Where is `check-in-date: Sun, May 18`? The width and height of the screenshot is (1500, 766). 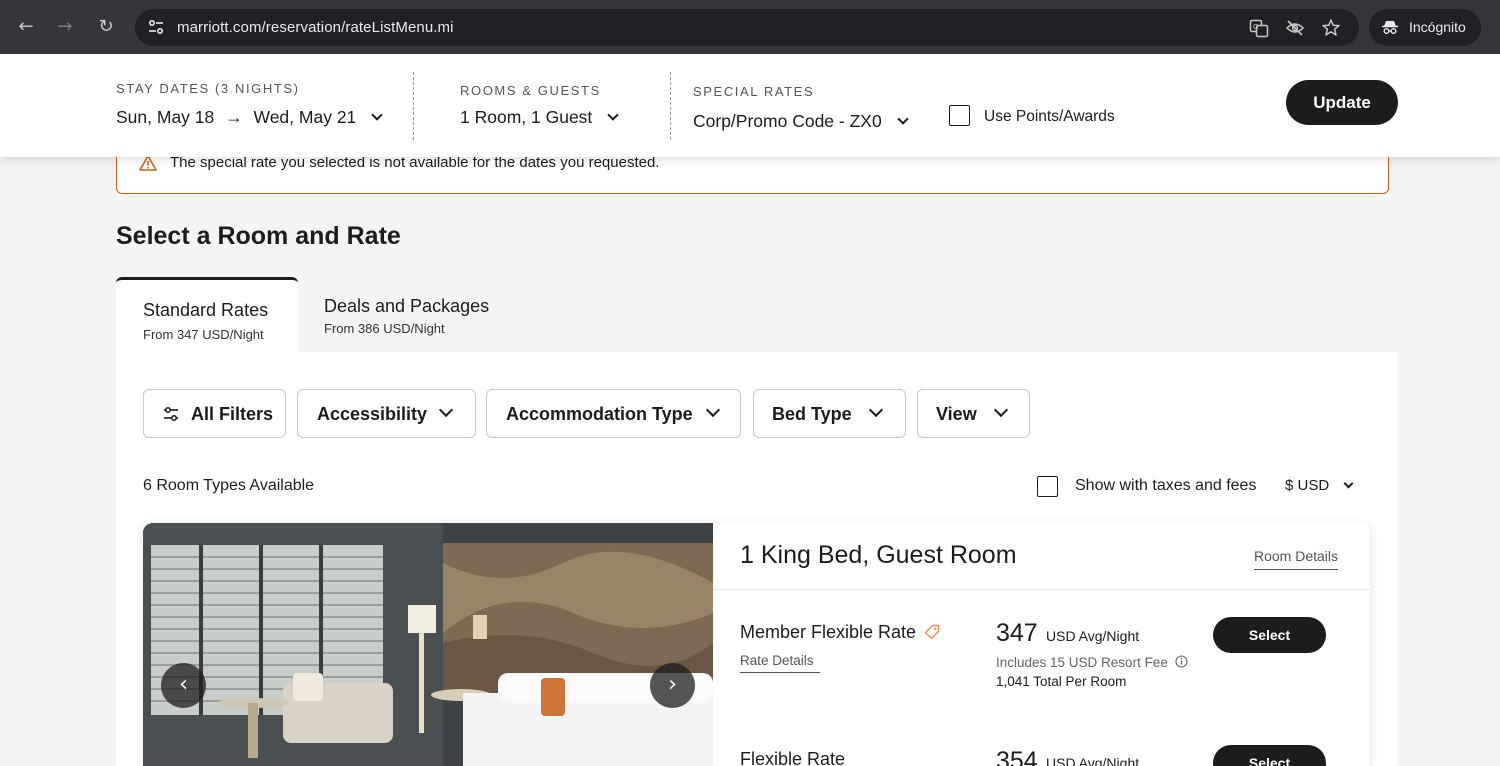
check-in-date: Sun, May 18 is located at coordinates (165, 117).